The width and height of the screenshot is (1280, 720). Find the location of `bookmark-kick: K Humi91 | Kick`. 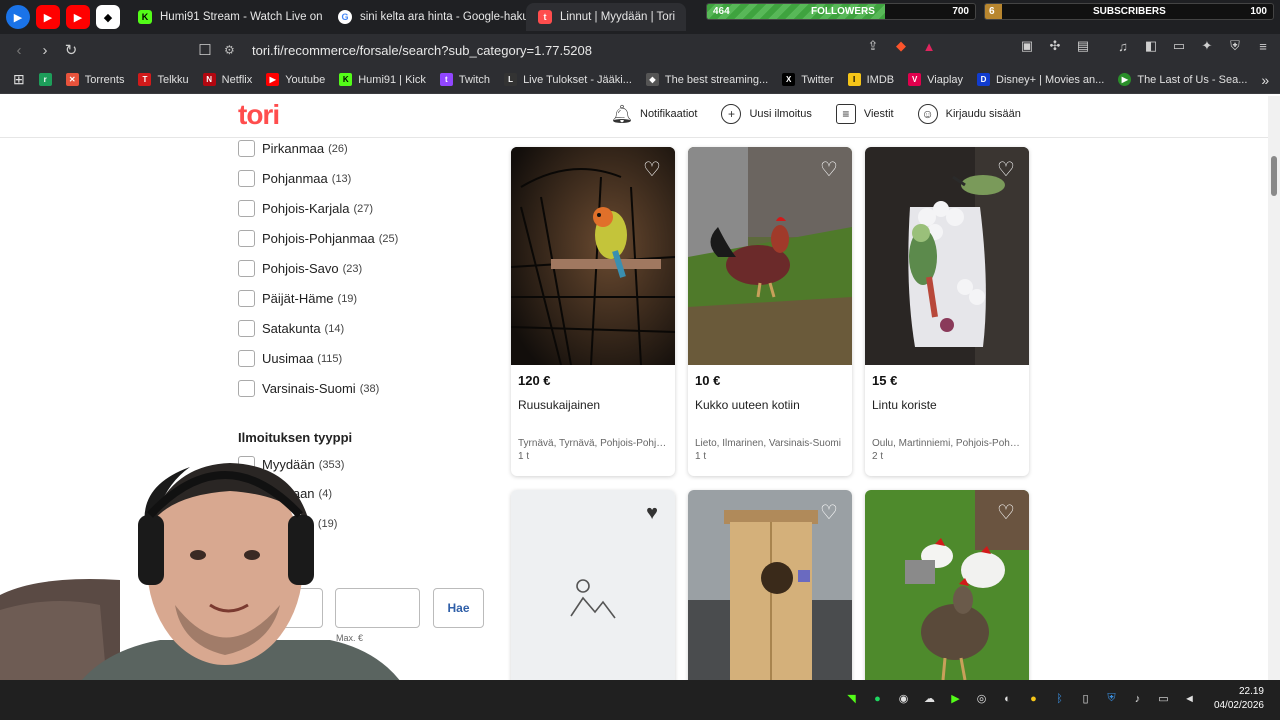

bookmark-kick: K Humi91 | Kick is located at coordinates (382, 79).